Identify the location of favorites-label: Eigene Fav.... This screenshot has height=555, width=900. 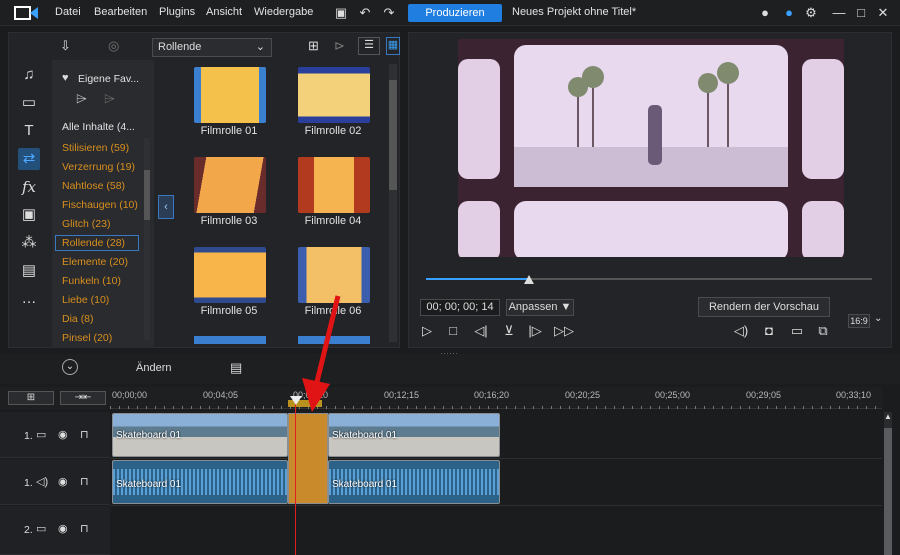
(108, 79).